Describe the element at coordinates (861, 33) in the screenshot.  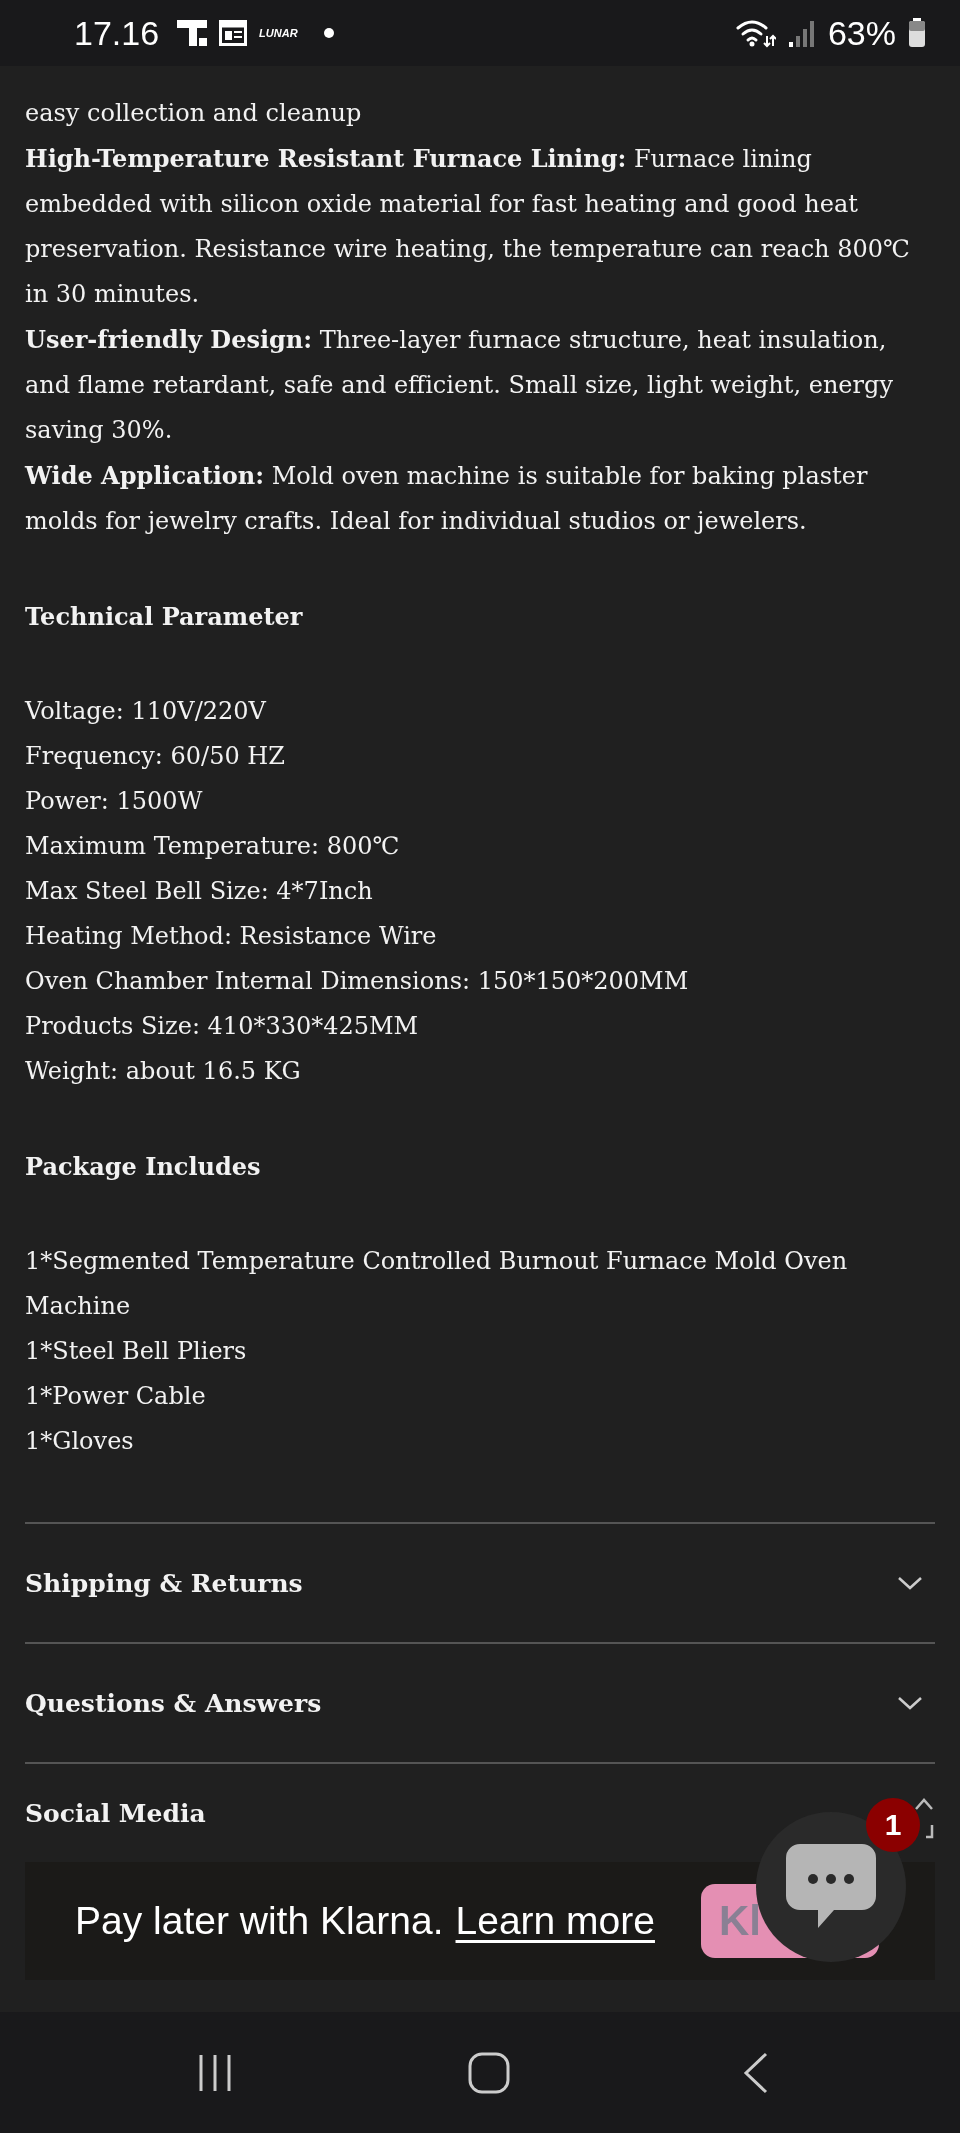
I see `battery-percent: 63%` at that location.